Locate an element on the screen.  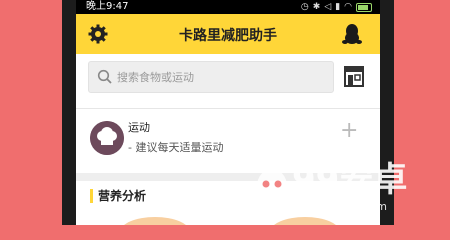
shop-icon is located at coordinates (354, 76).